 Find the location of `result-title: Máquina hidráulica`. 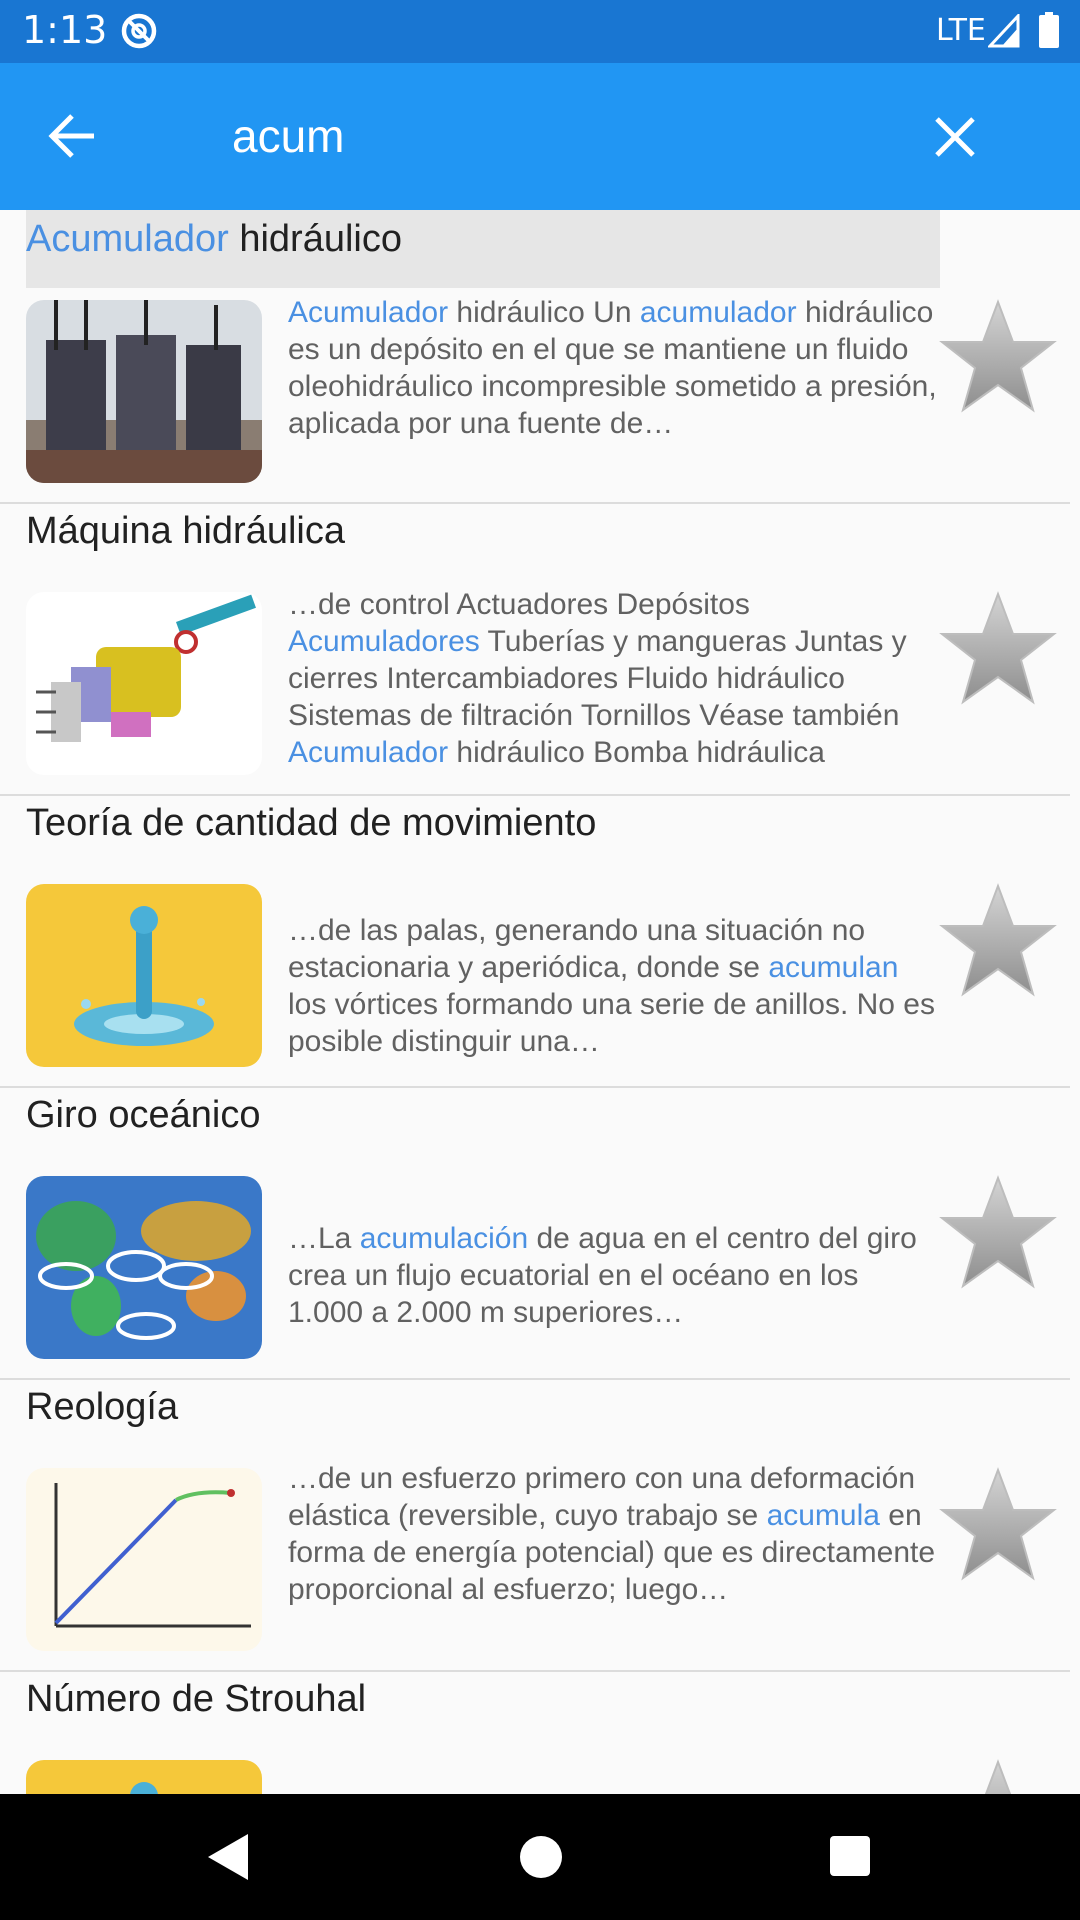

result-title: Máquina hidráulica is located at coordinates (185, 531).